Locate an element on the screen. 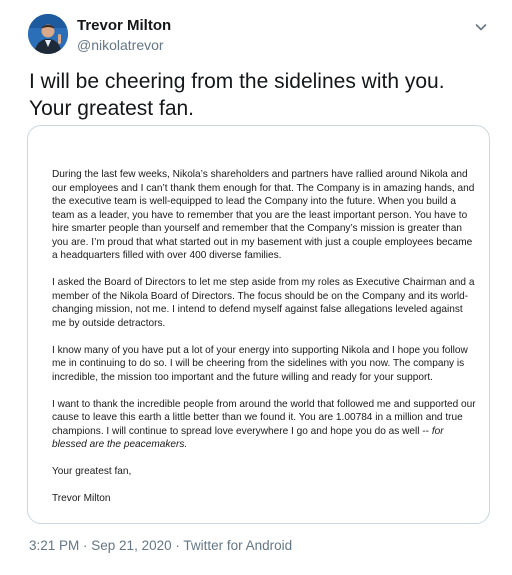 The width and height of the screenshot is (512, 575). more-options-button is located at coordinates (481, 27).